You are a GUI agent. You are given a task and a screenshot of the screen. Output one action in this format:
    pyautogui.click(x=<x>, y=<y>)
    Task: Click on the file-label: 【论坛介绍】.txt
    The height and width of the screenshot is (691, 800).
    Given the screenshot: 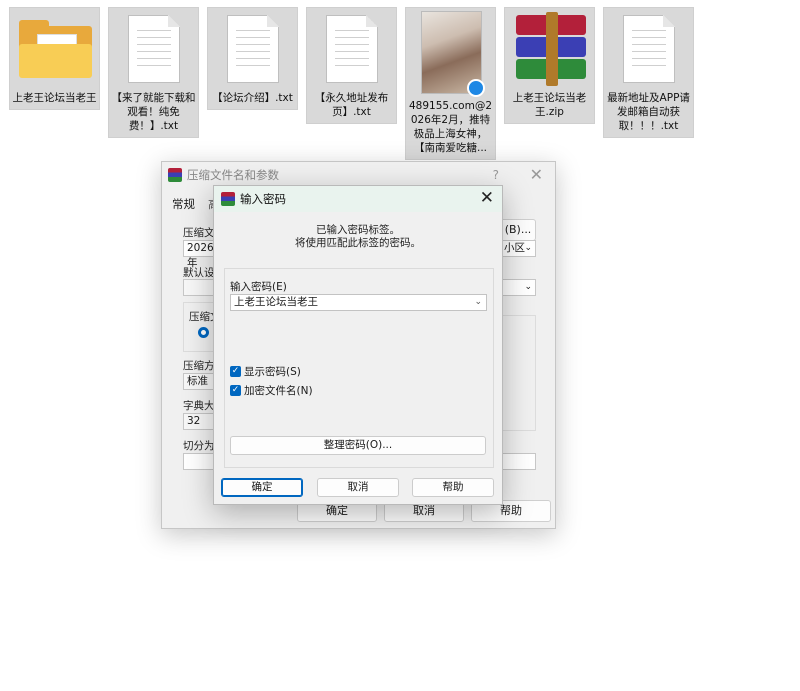 What is the action you would take?
    pyautogui.click(x=252, y=98)
    